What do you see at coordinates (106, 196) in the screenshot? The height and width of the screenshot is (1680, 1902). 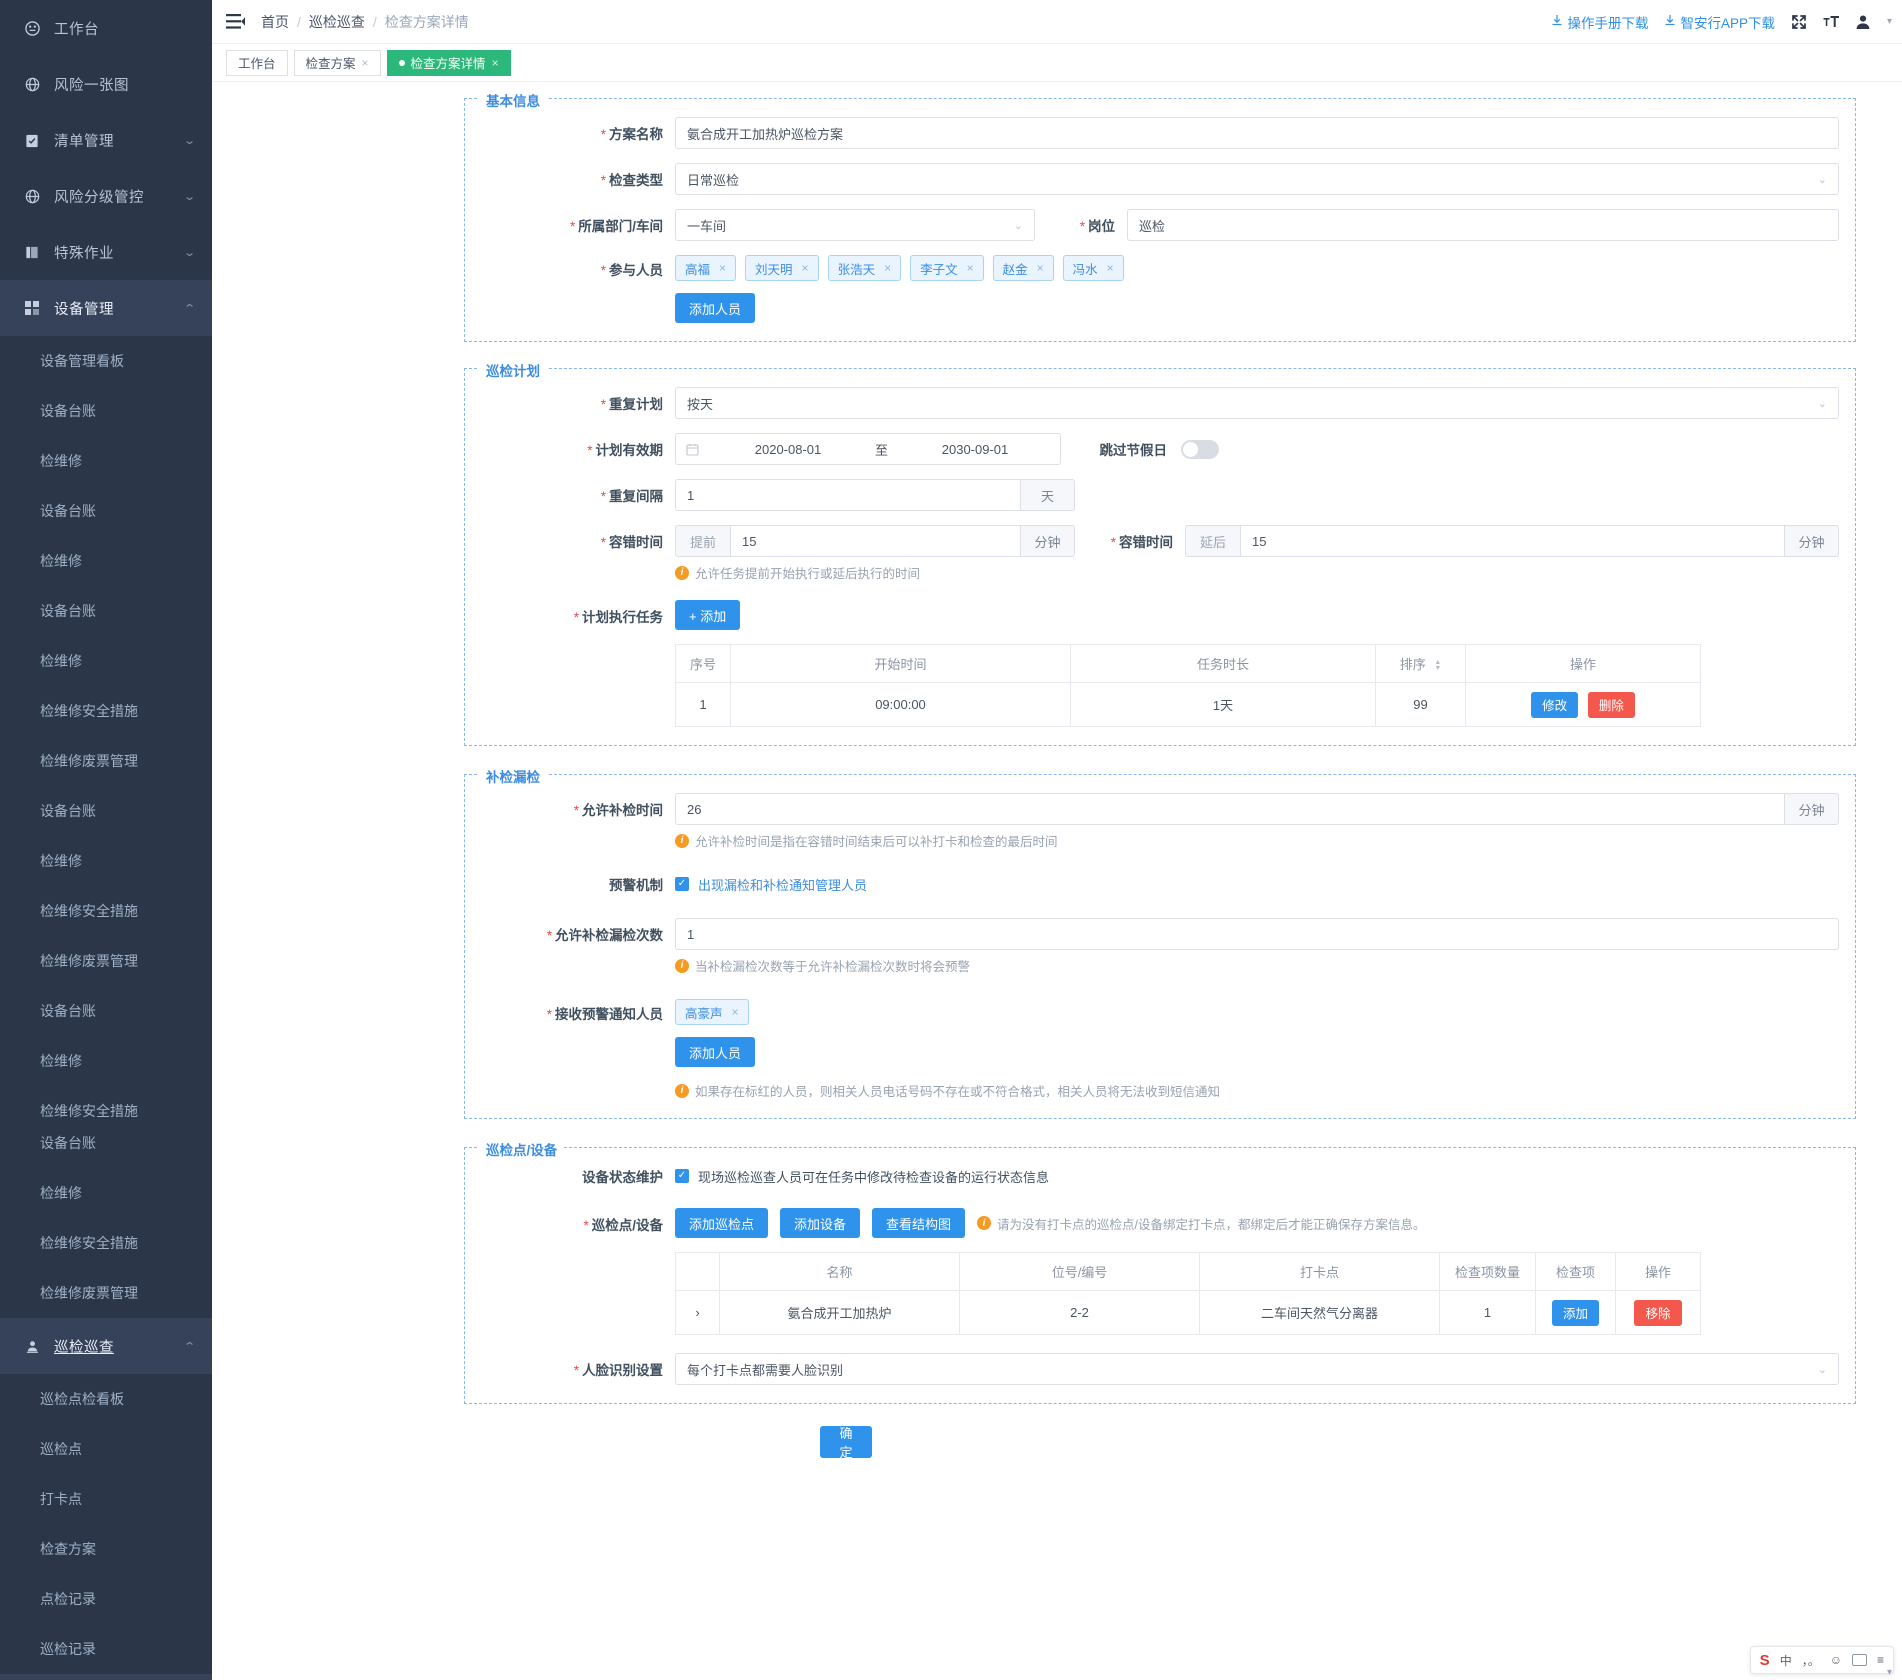 I see `sidebar-group-risk-control: 风险分级管控 ⌄` at bounding box center [106, 196].